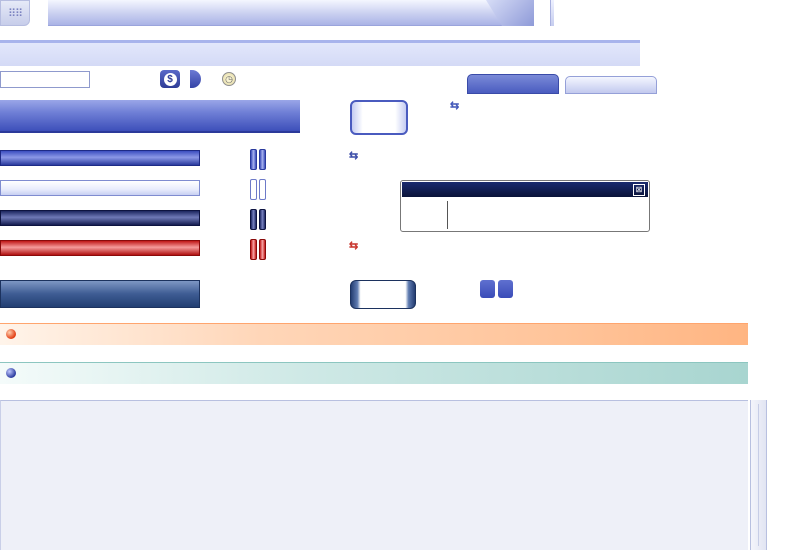 This screenshot has height=550, width=800. Describe the element at coordinates (11, 334) in the screenshot. I see `status-dot-orange` at that location.